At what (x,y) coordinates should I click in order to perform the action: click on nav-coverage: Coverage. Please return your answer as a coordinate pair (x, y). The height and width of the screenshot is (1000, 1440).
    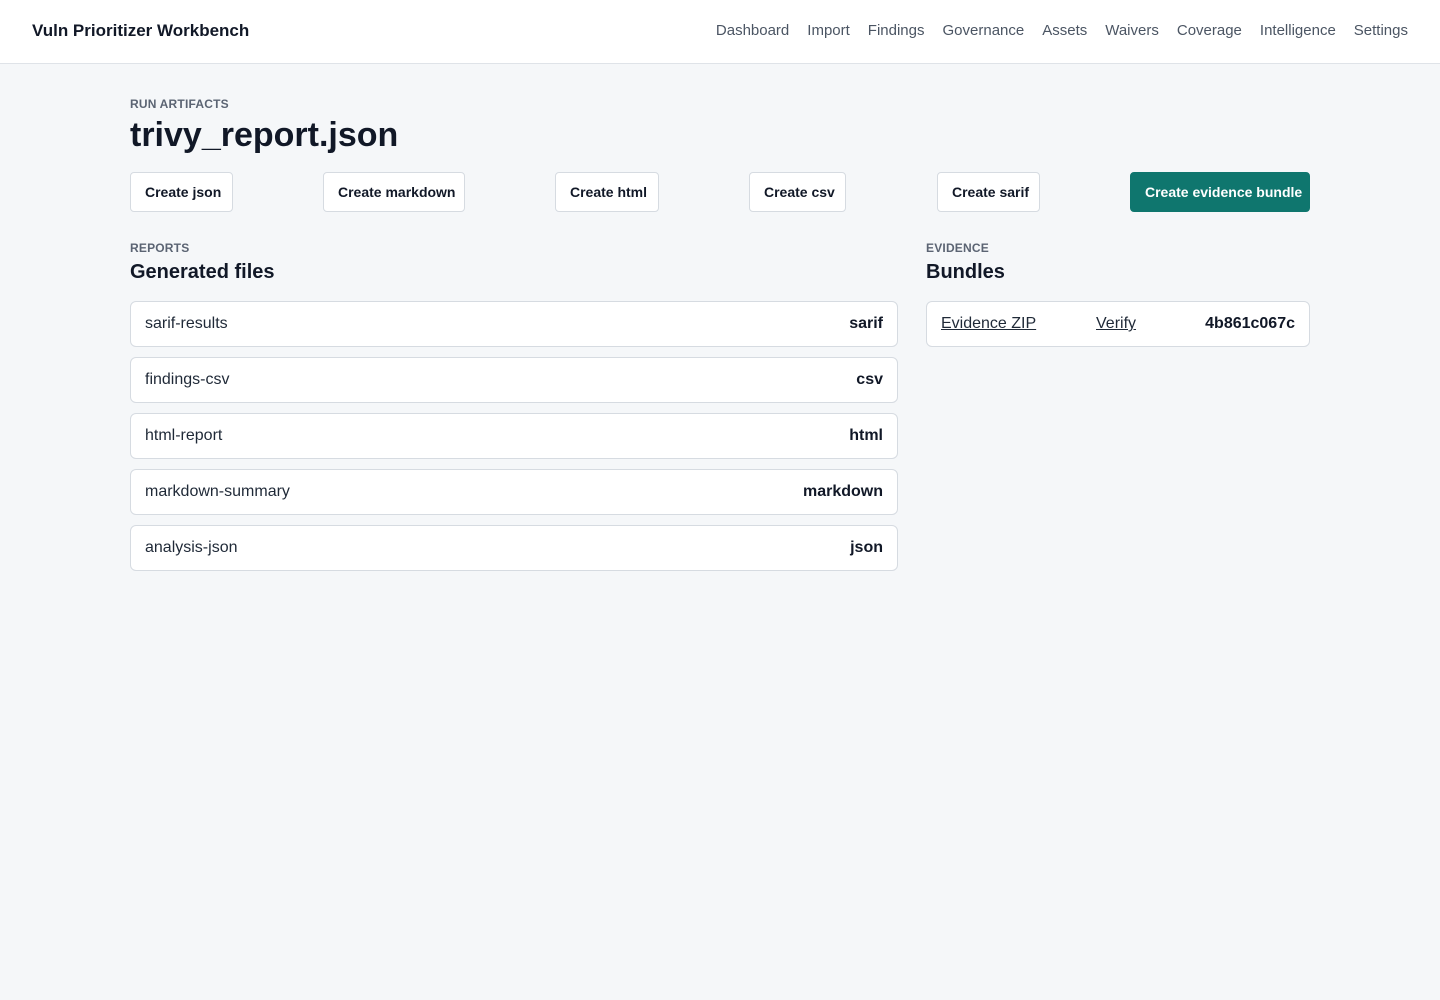
    Looking at the image, I should click on (1209, 30).